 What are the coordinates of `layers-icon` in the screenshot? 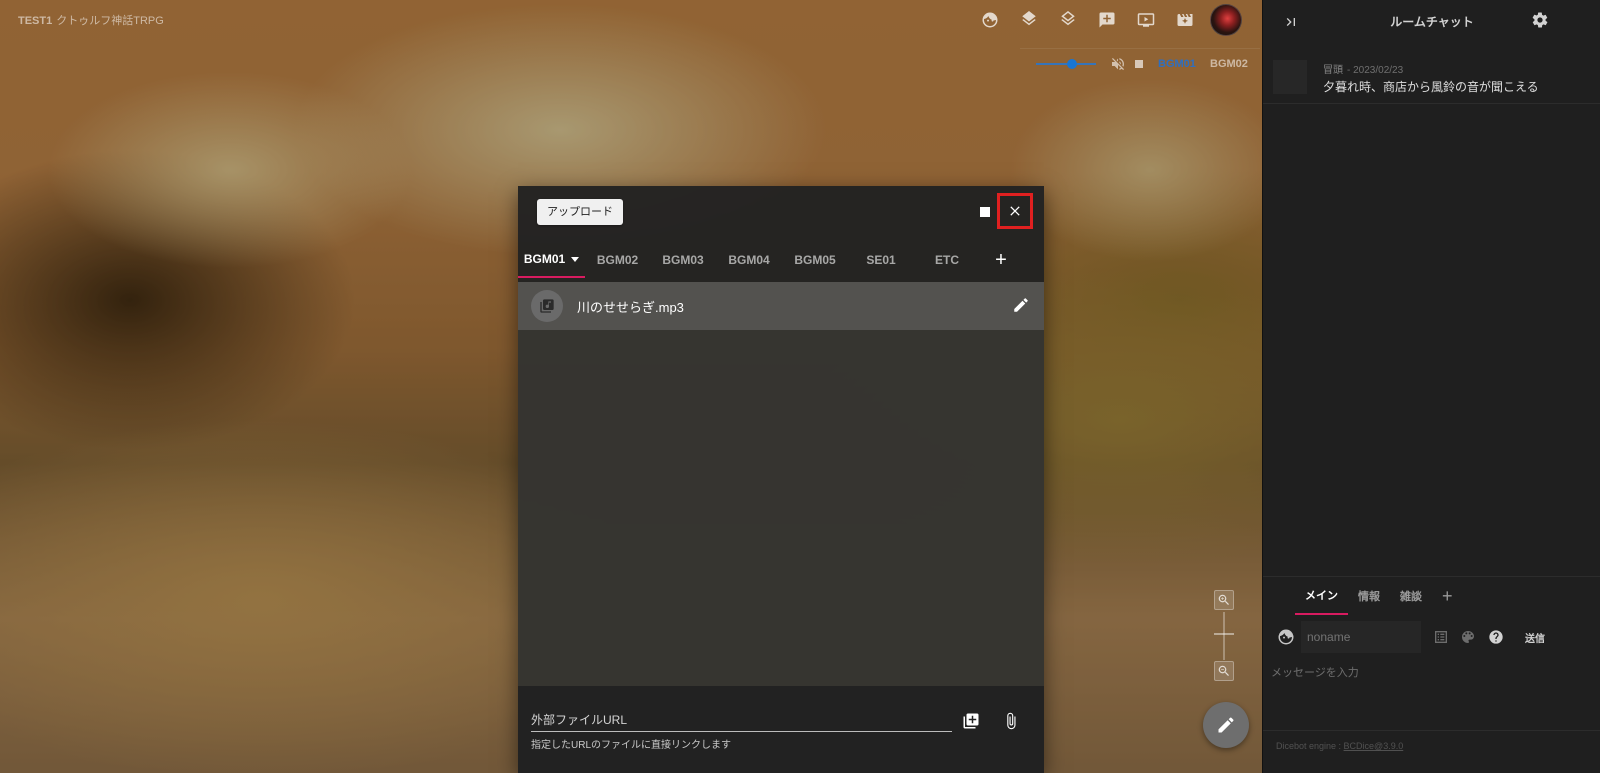 It's located at (1028, 20).